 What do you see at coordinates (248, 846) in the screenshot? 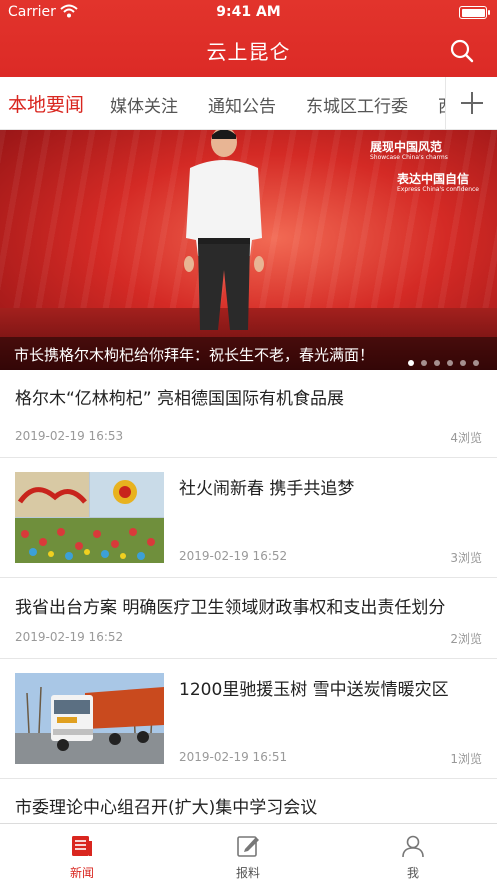
I see `edit-icon` at bounding box center [248, 846].